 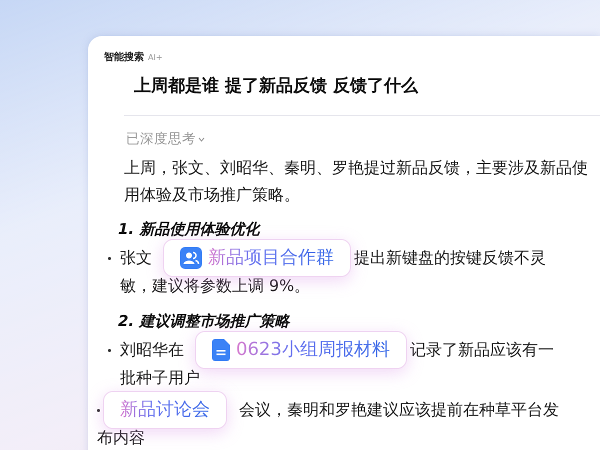 I want to click on ai-label: AI+, so click(x=155, y=57).